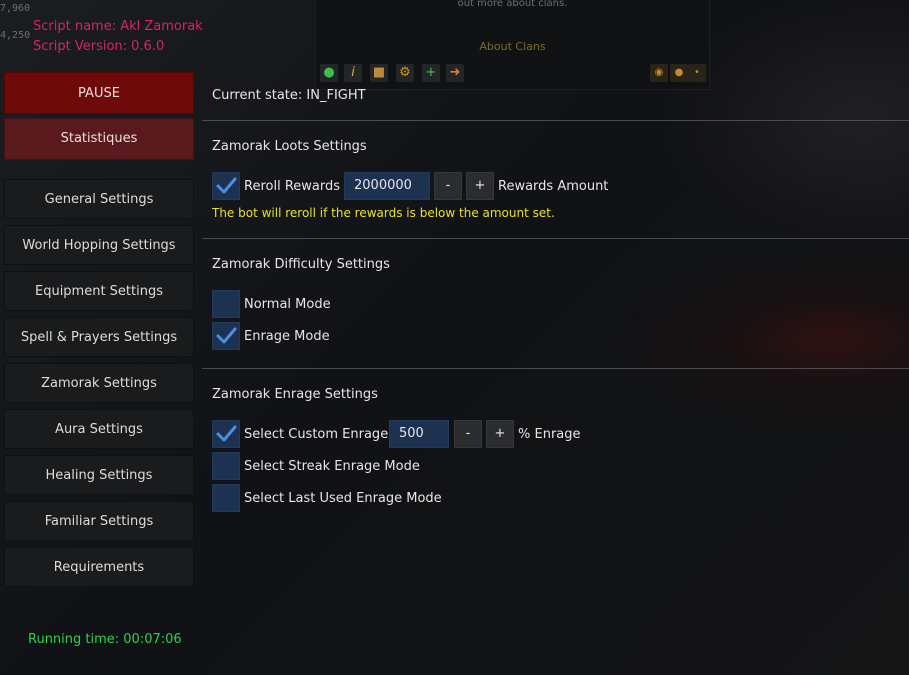 The image size is (909, 675). Describe the element at coordinates (99, 337) in the screenshot. I see `sidebar-item-spell-prayers-settings: Spell & Prayers Settings` at that location.